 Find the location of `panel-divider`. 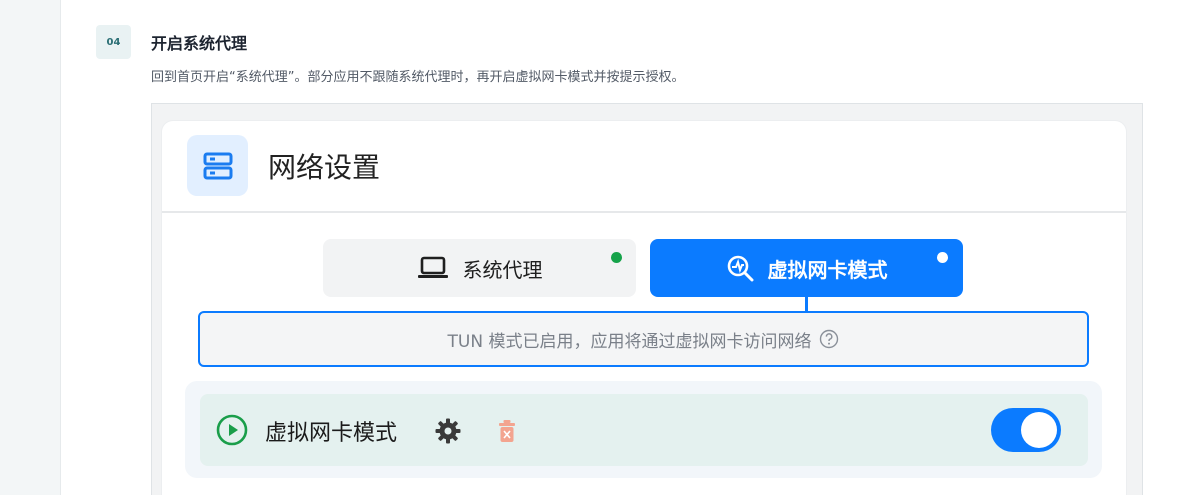

panel-divider is located at coordinates (644, 212).